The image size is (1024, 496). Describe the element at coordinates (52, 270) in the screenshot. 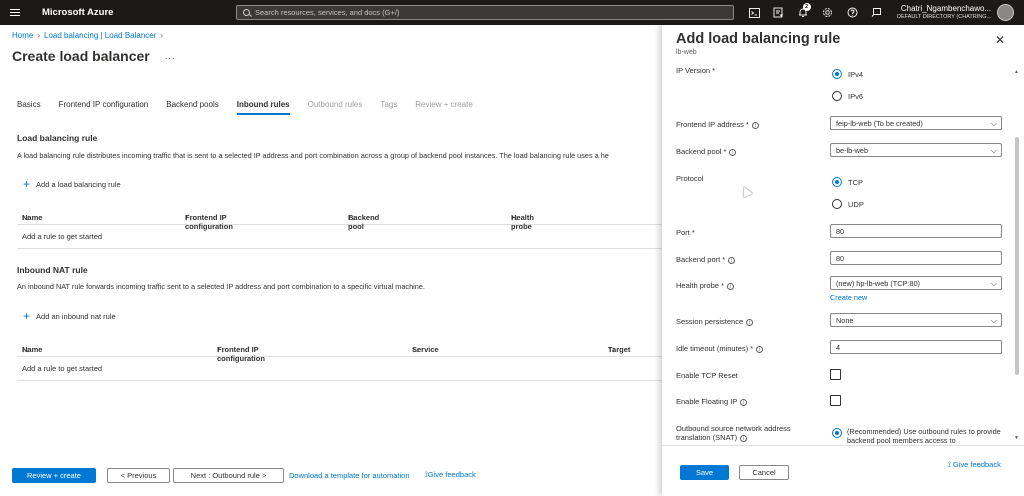

I see `nat-rule-title: Inbound NAT rule` at that location.